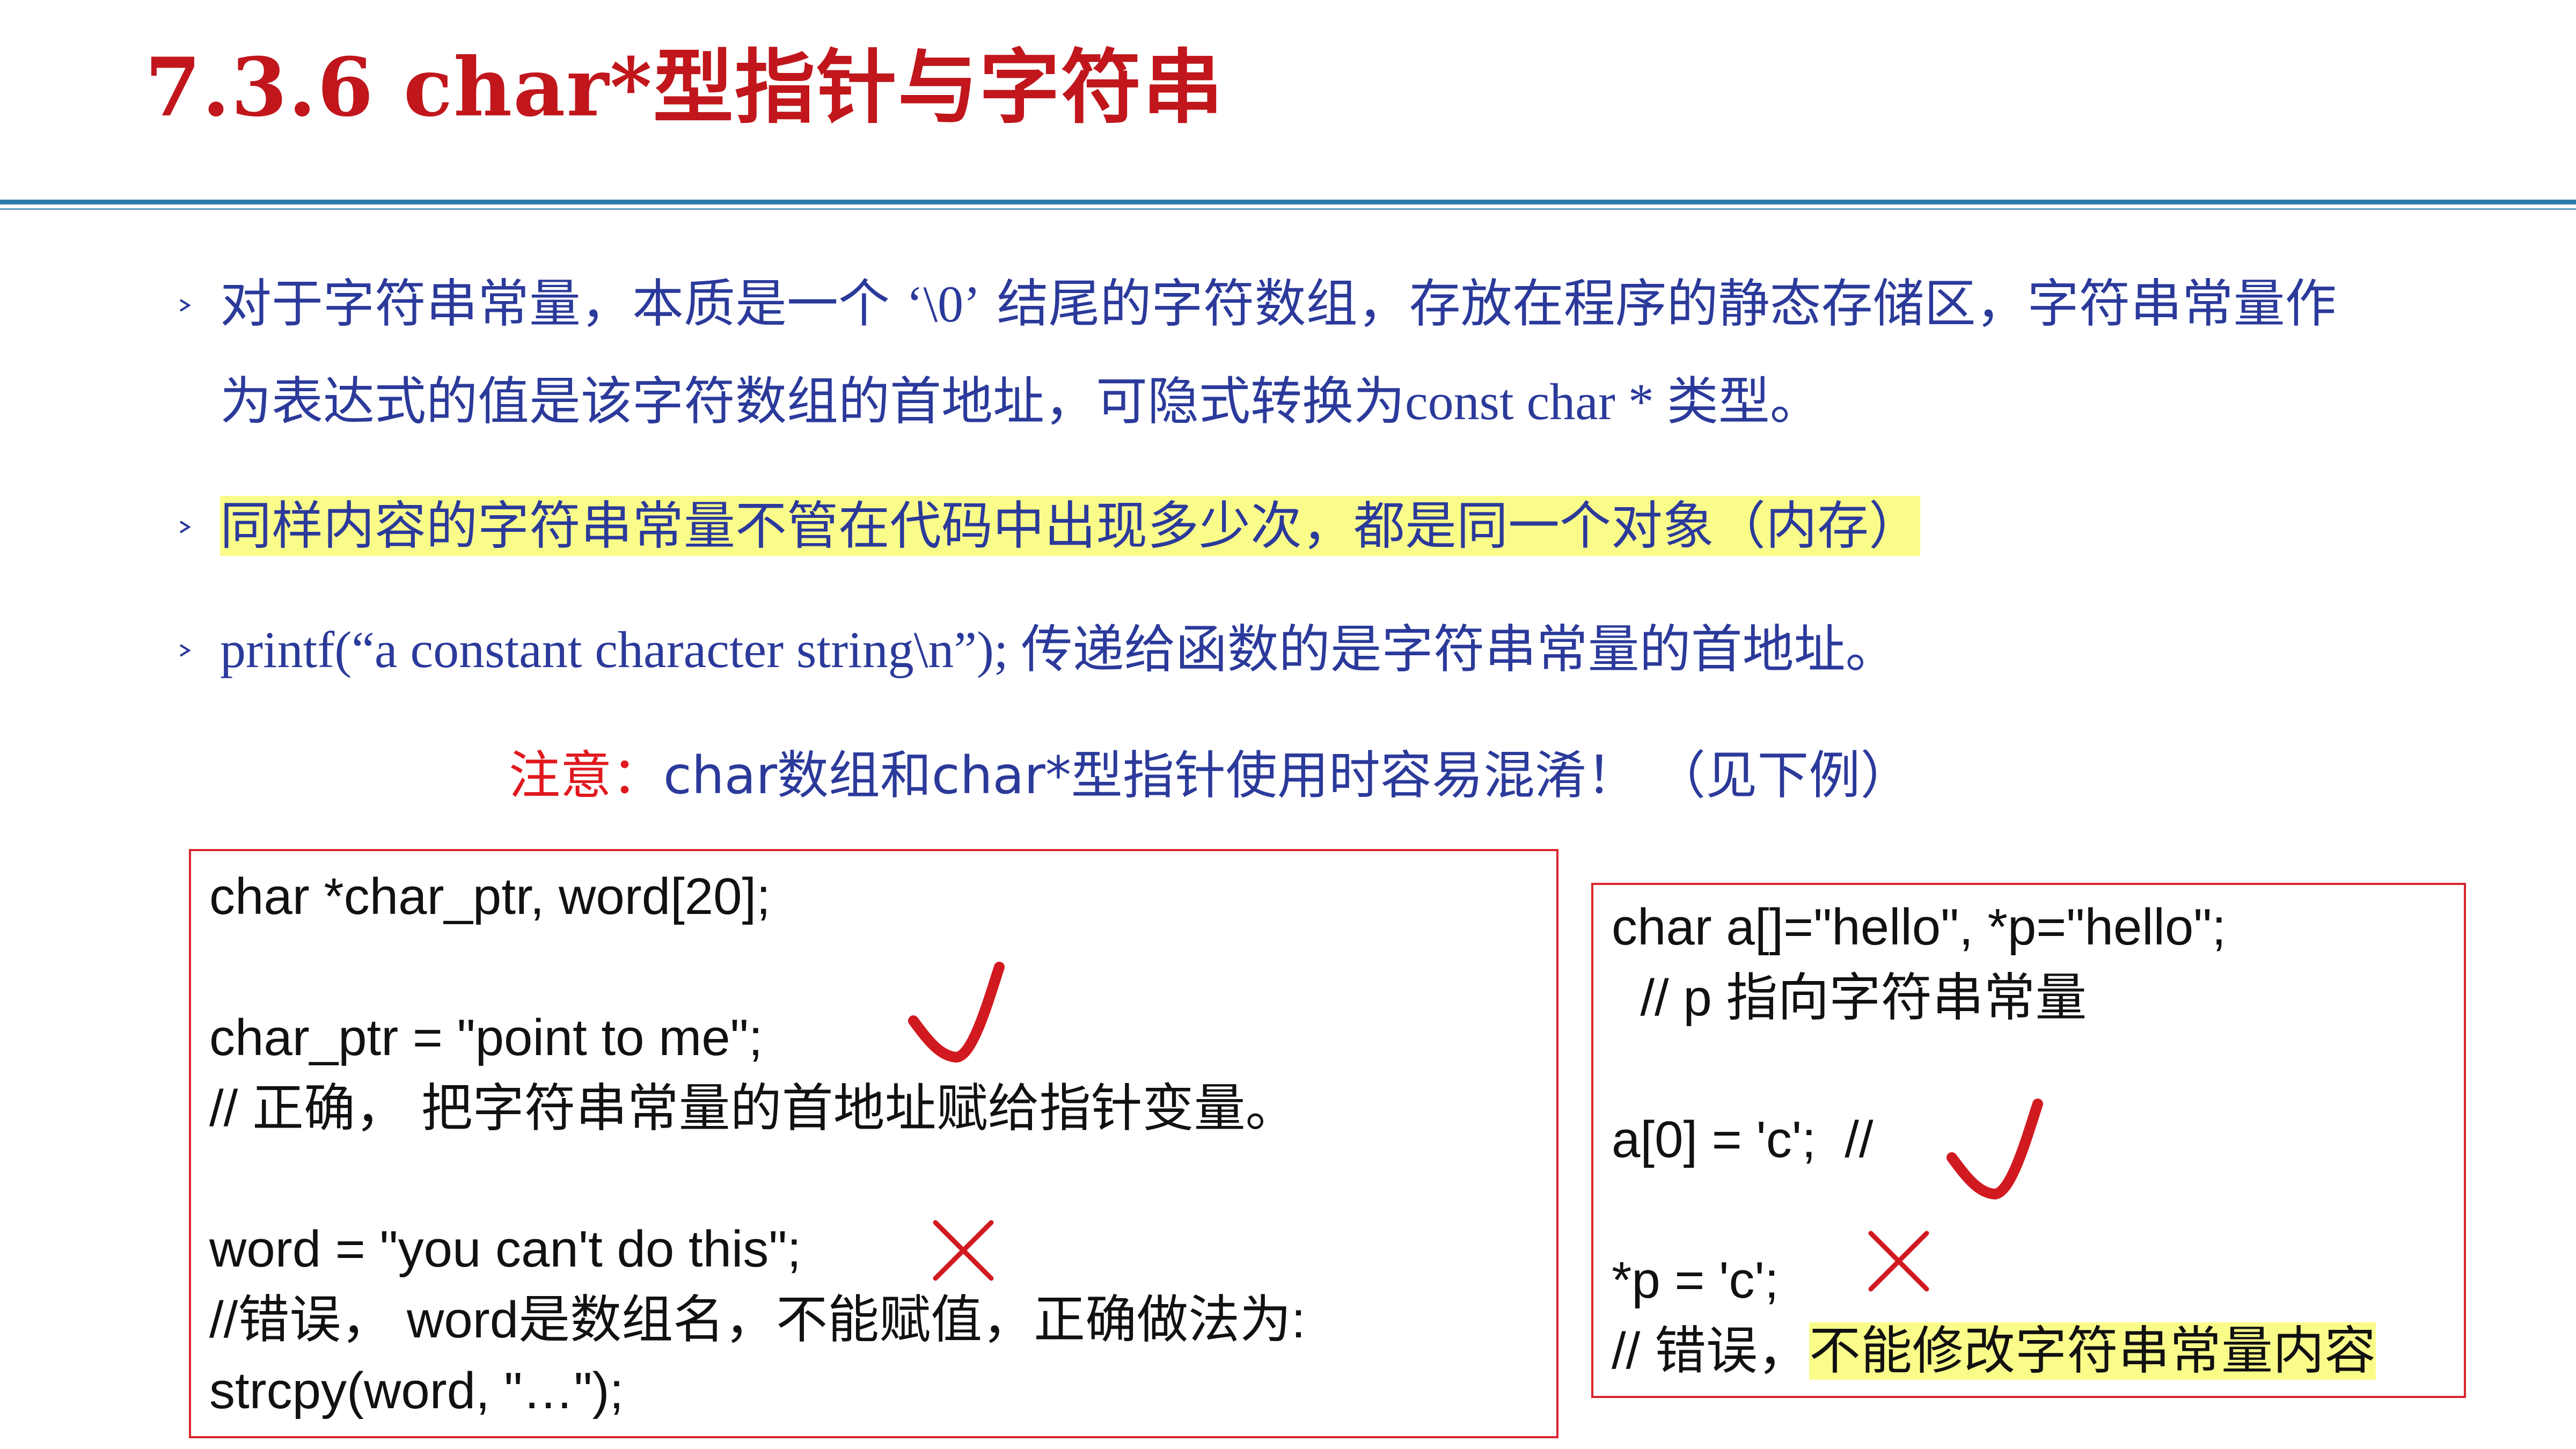 This screenshot has height=1449, width=2576. I want to click on title-divider-thin, so click(1288, 209).